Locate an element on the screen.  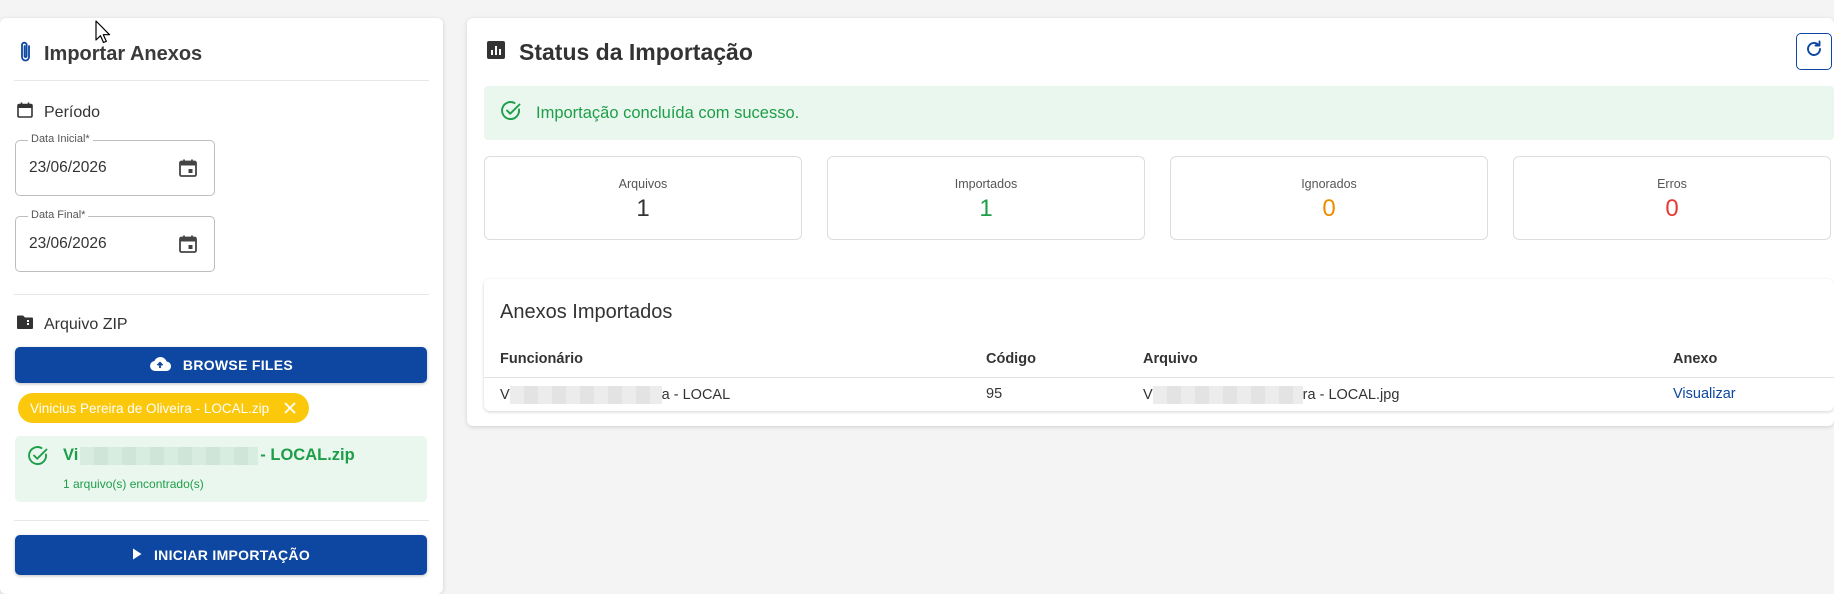
cell-funcionario: V a - LOCAL is located at coordinates (615, 395).